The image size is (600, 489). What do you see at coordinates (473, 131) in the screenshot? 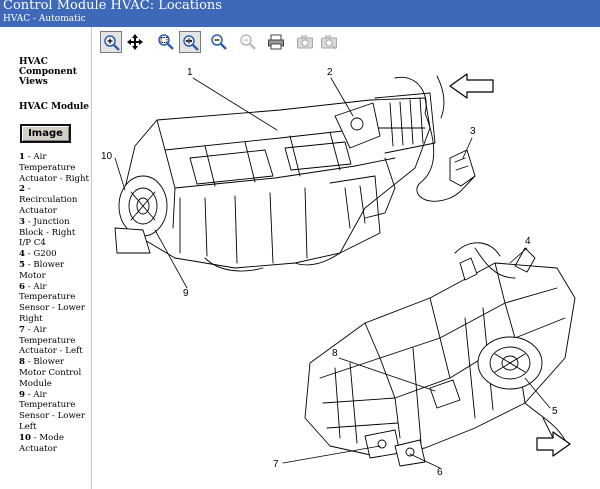
I see `callout-label: 3` at bounding box center [473, 131].